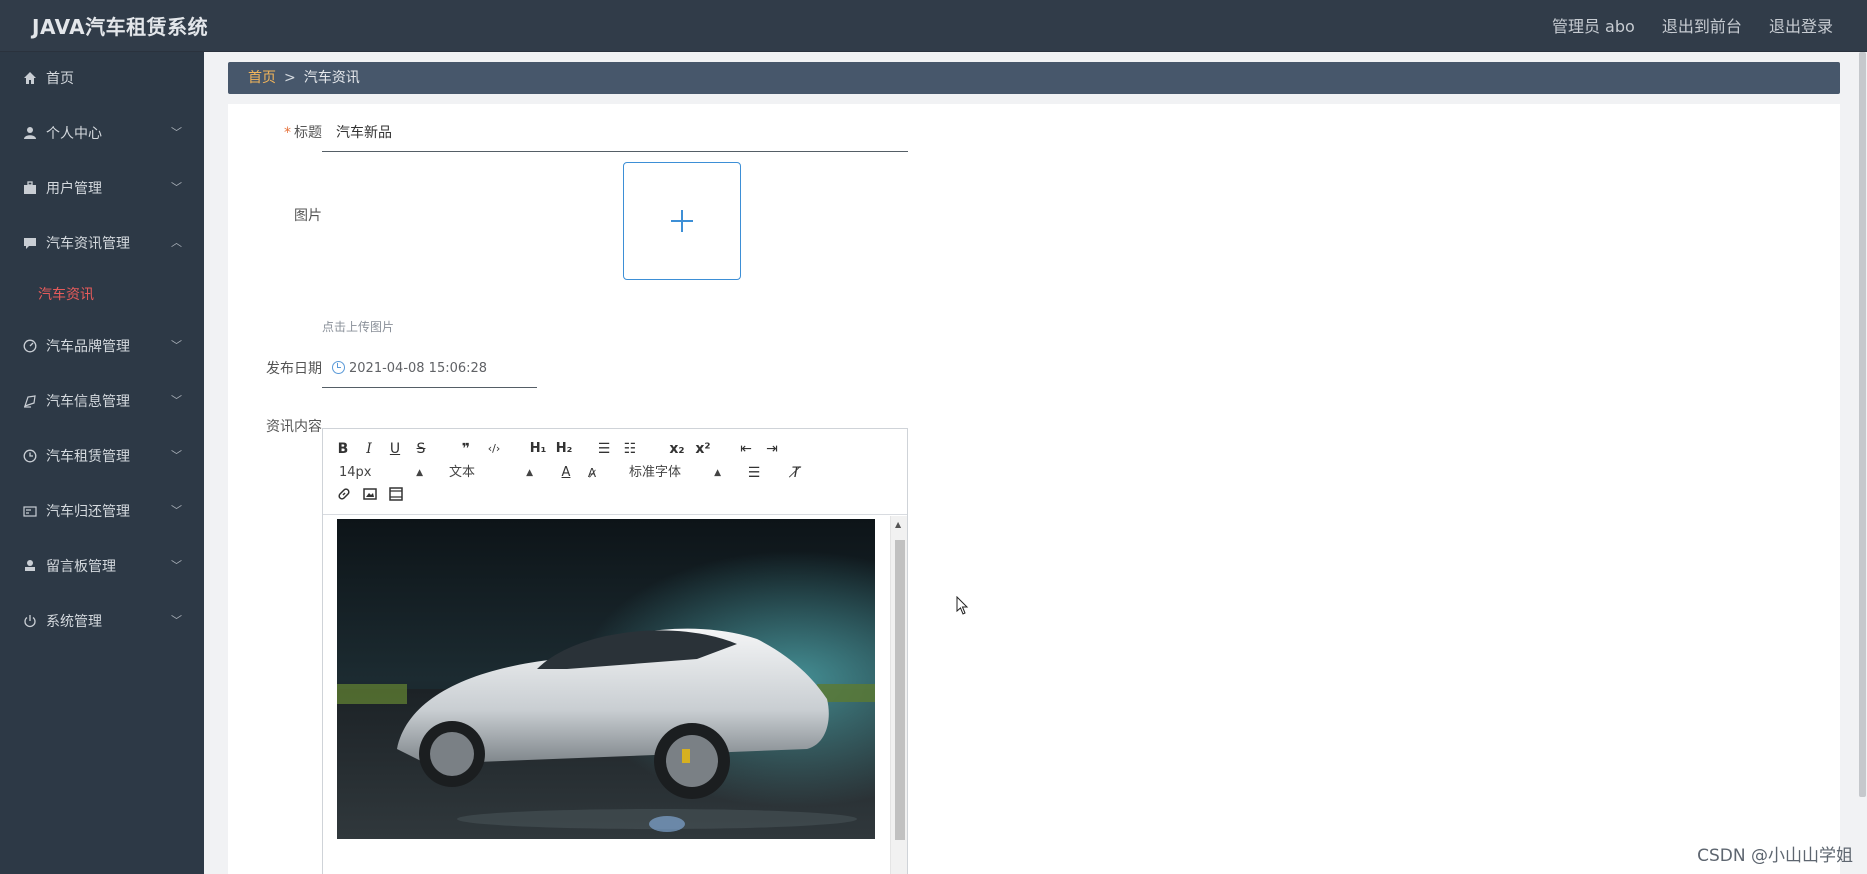  Describe the element at coordinates (1775, 856) in the screenshot. I see `watermark: CSDN @小山山学姐` at that location.